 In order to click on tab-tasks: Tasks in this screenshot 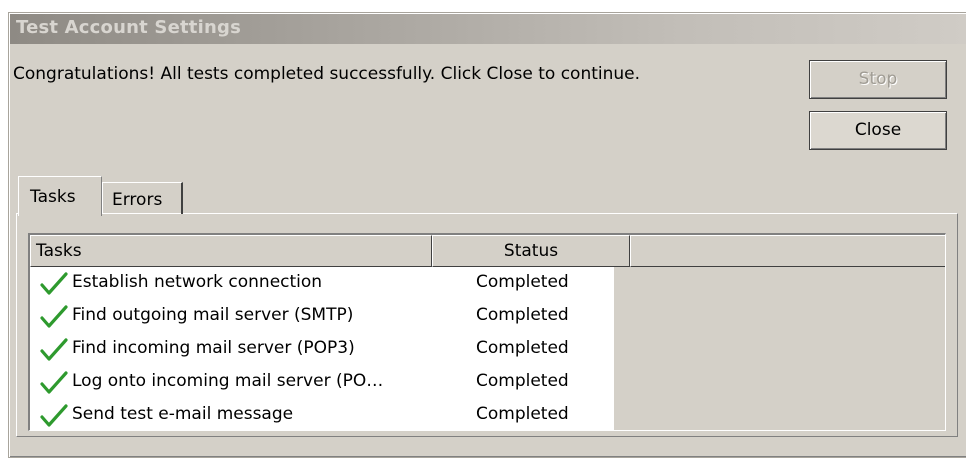, I will do `click(60, 196)`.